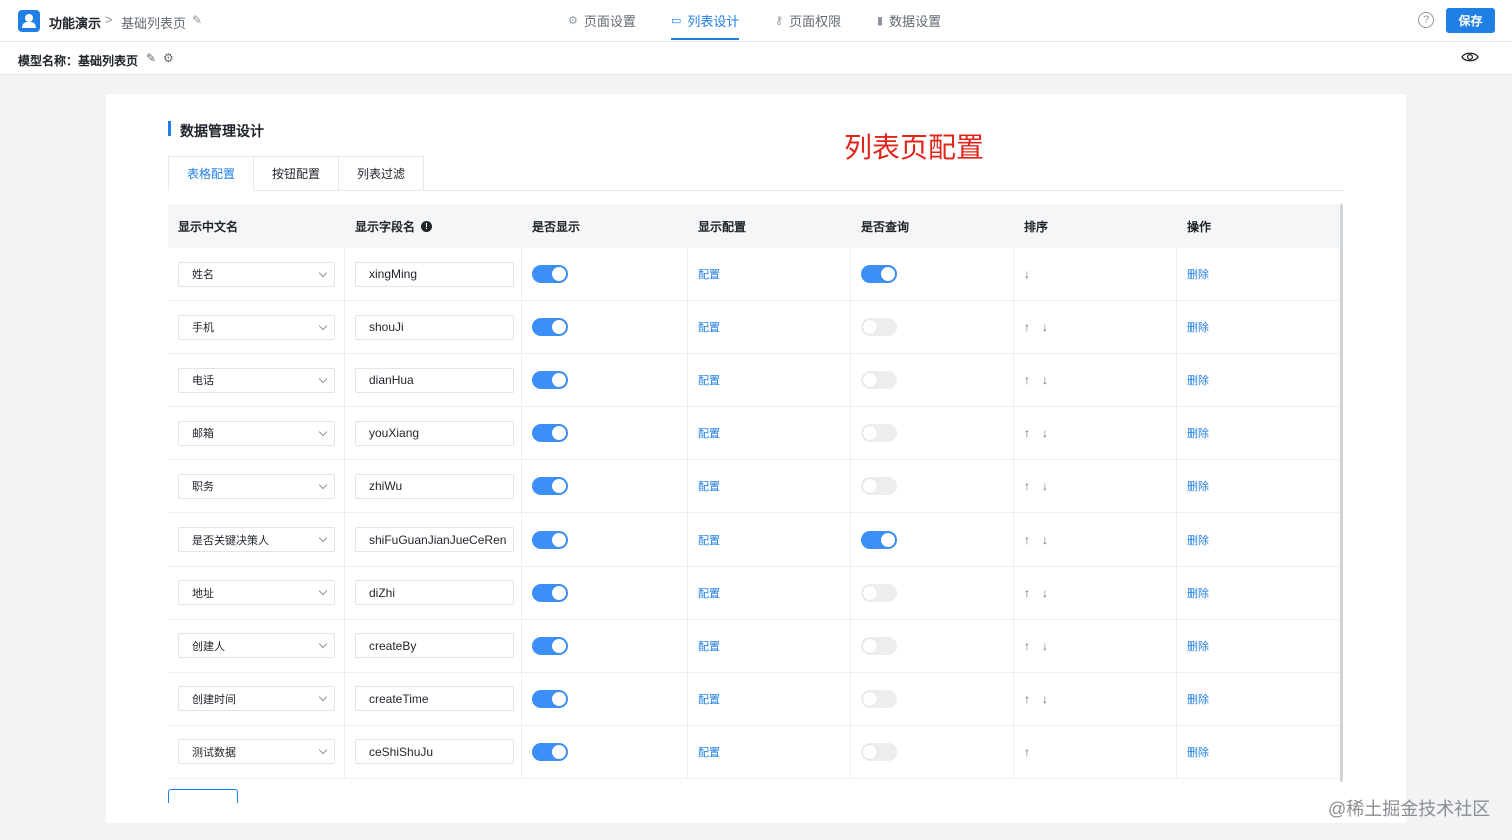  Describe the element at coordinates (602, 20) in the screenshot. I see `tab-page-settings: ⚙ 页面设置` at that location.